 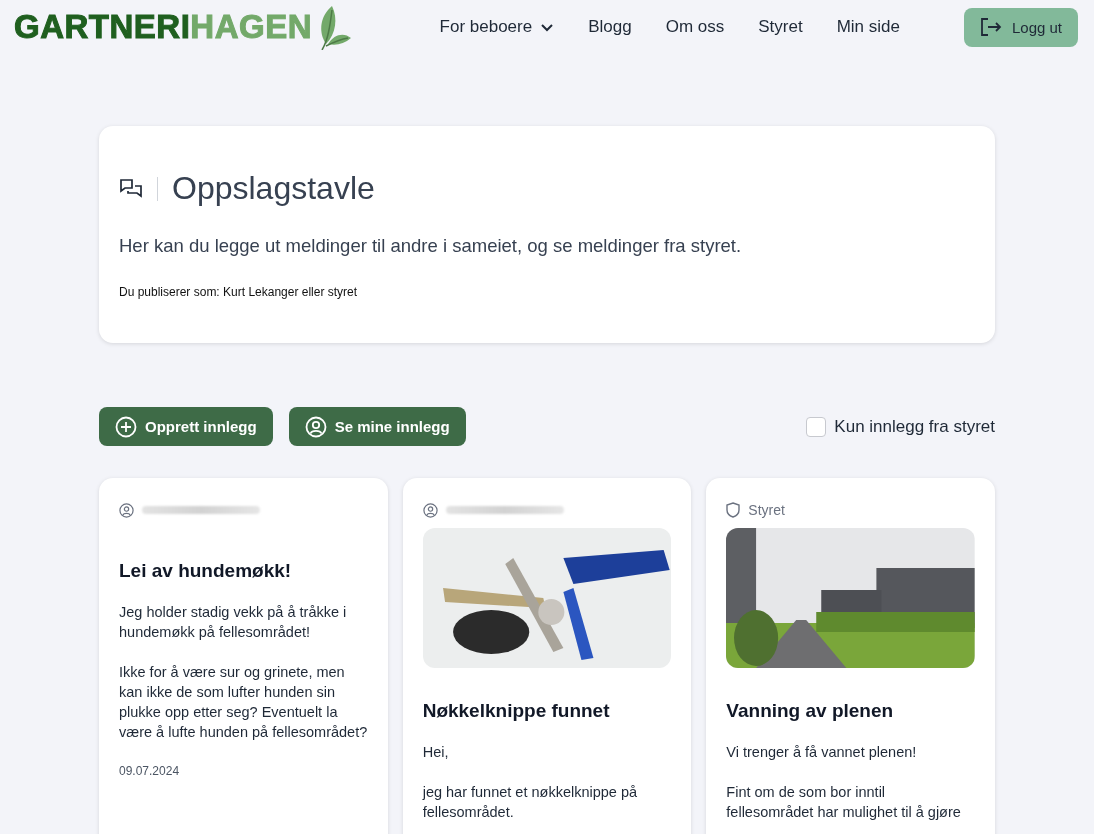 What do you see at coordinates (243, 656) in the screenshot?
I see `post-card` at bounding box center [243, 656].